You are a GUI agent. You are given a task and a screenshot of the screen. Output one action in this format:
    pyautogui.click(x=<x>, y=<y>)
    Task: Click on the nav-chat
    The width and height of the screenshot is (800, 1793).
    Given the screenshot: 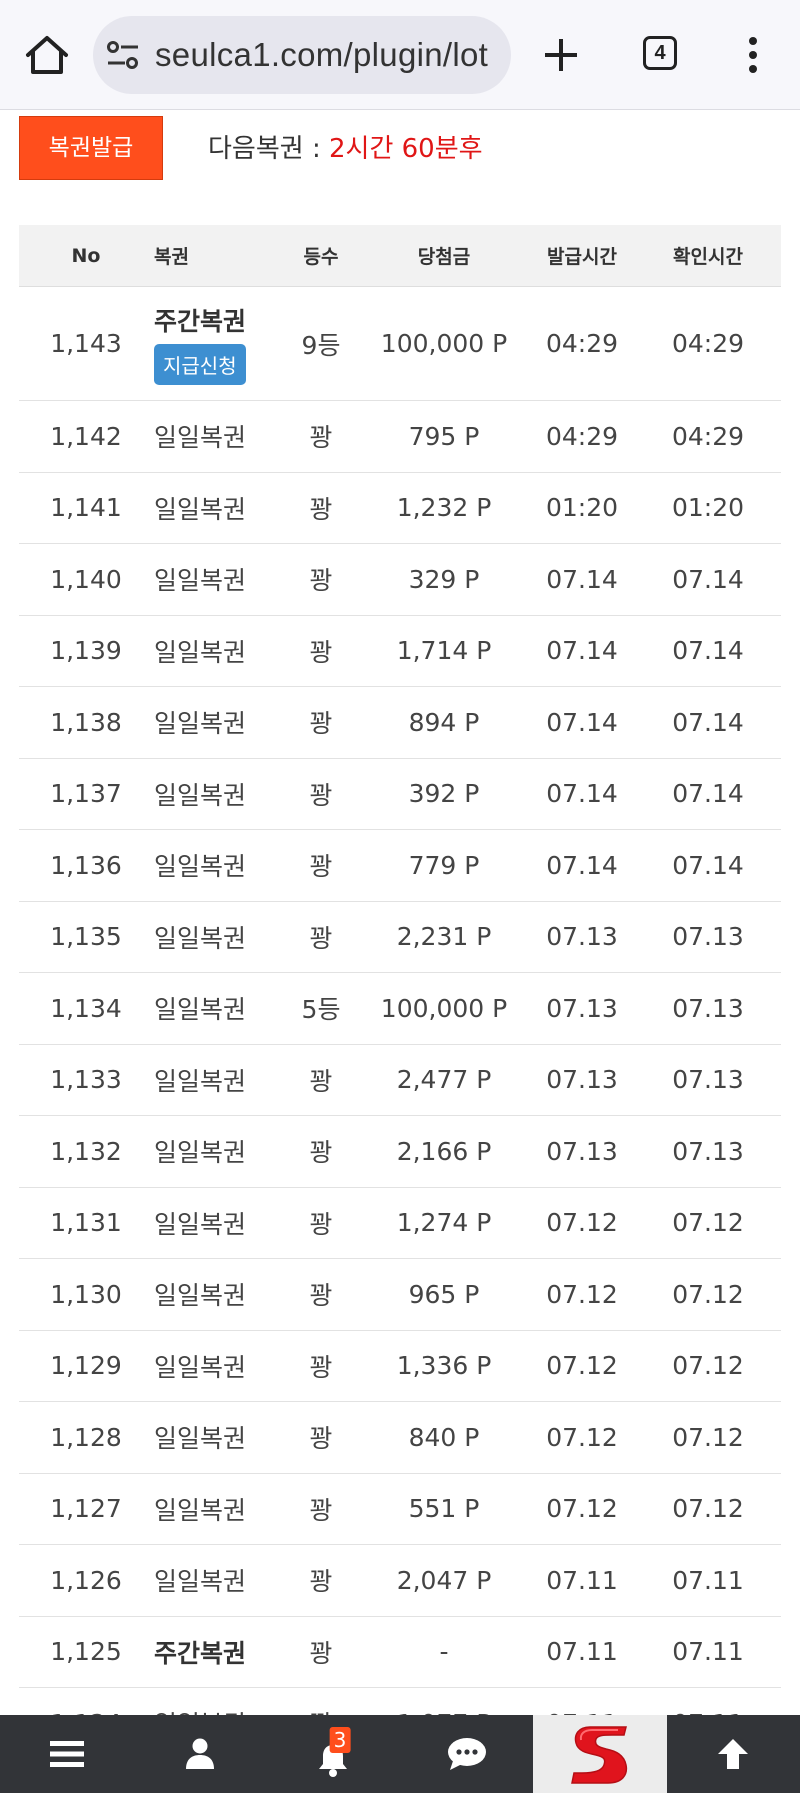 What is the action you would take?
    pyautogui.click(x=466, y=1754)
    